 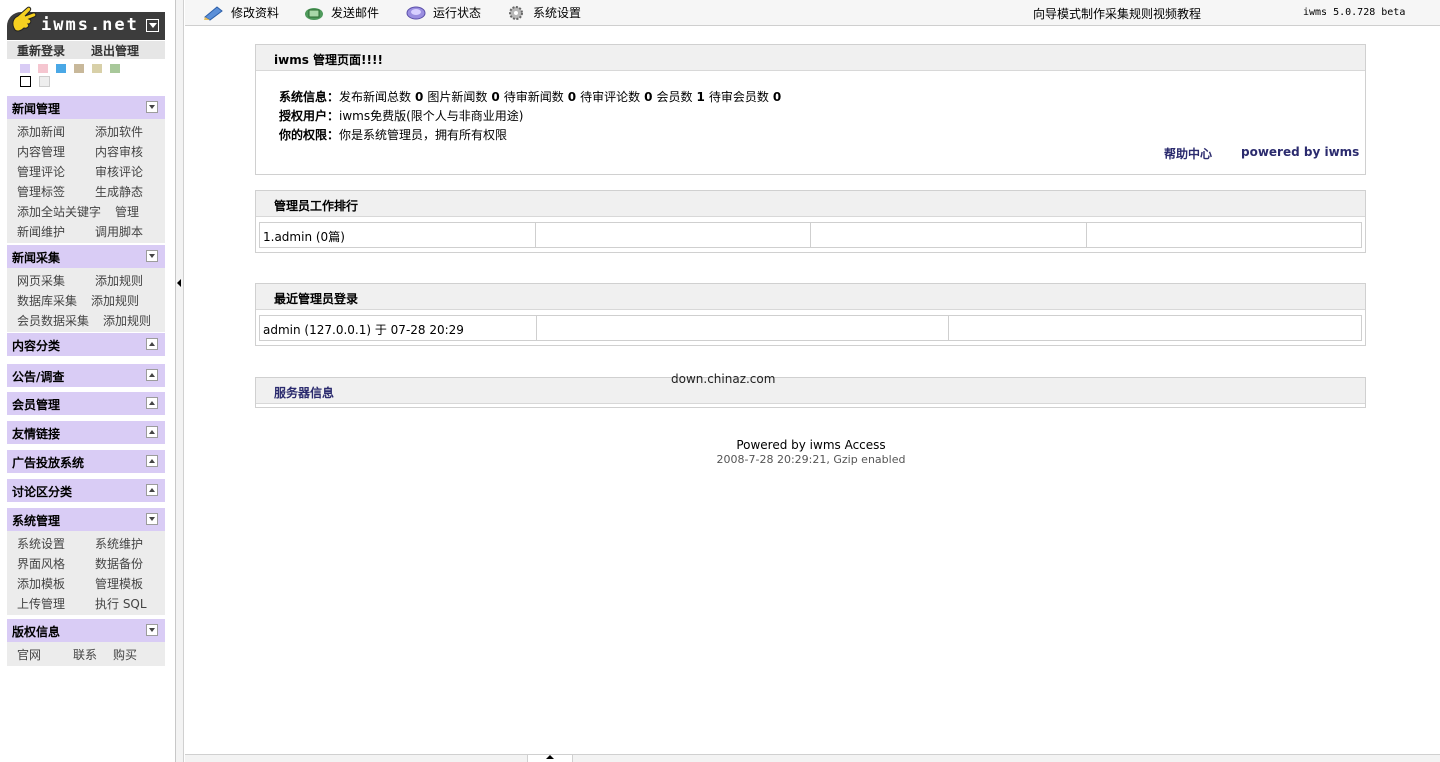 What do you see at coordinates (83, 654) in the screenshot?
I see `sidebar-item: 联系` at bounding box center [83, 654].